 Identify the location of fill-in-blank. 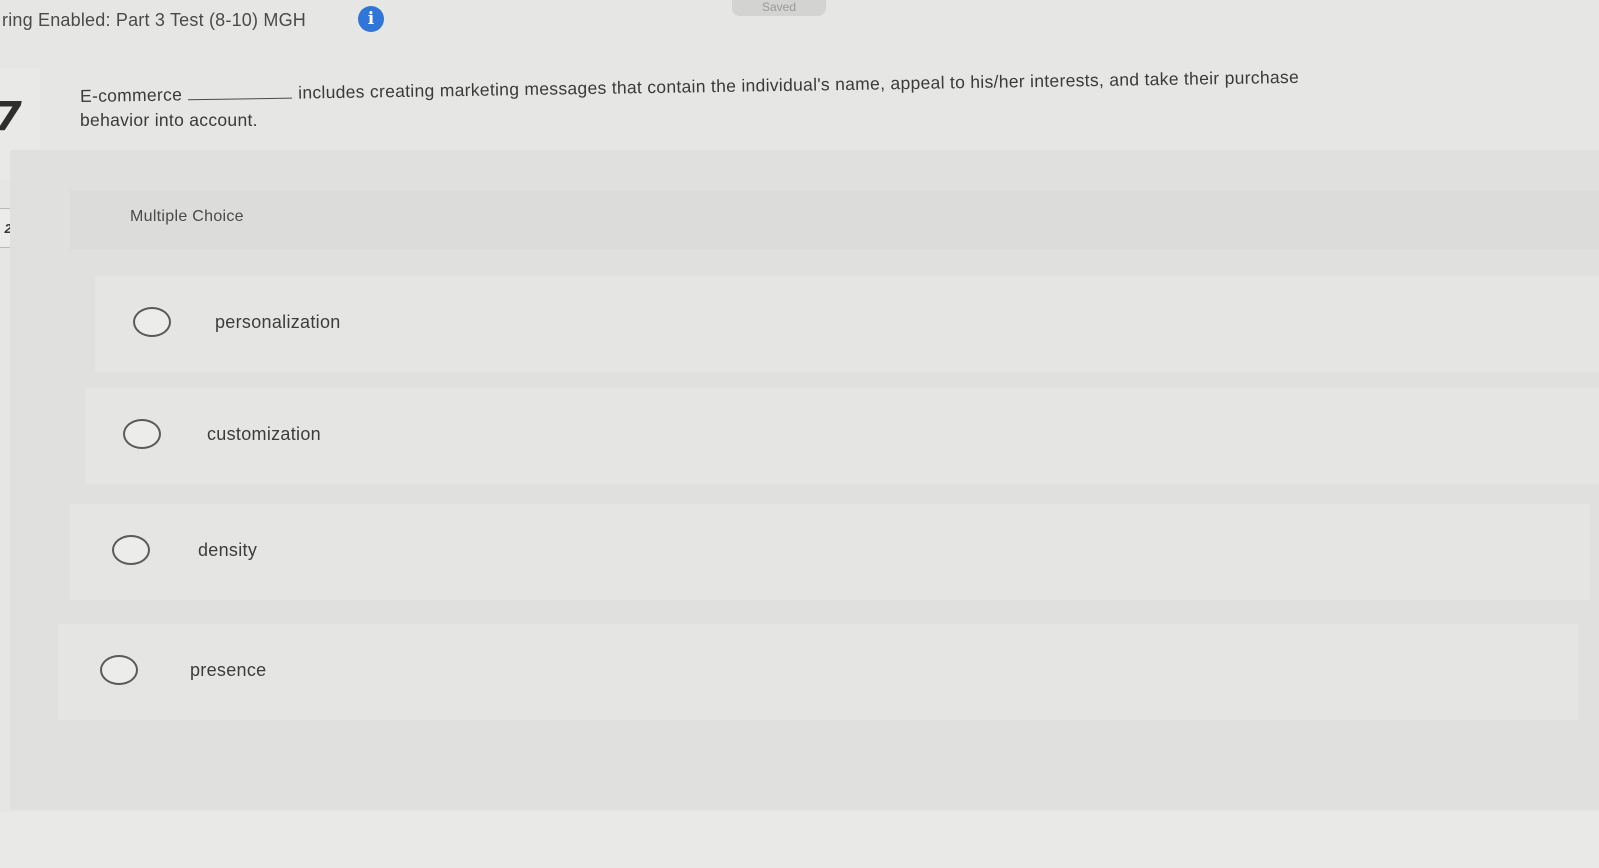
(240, 92).